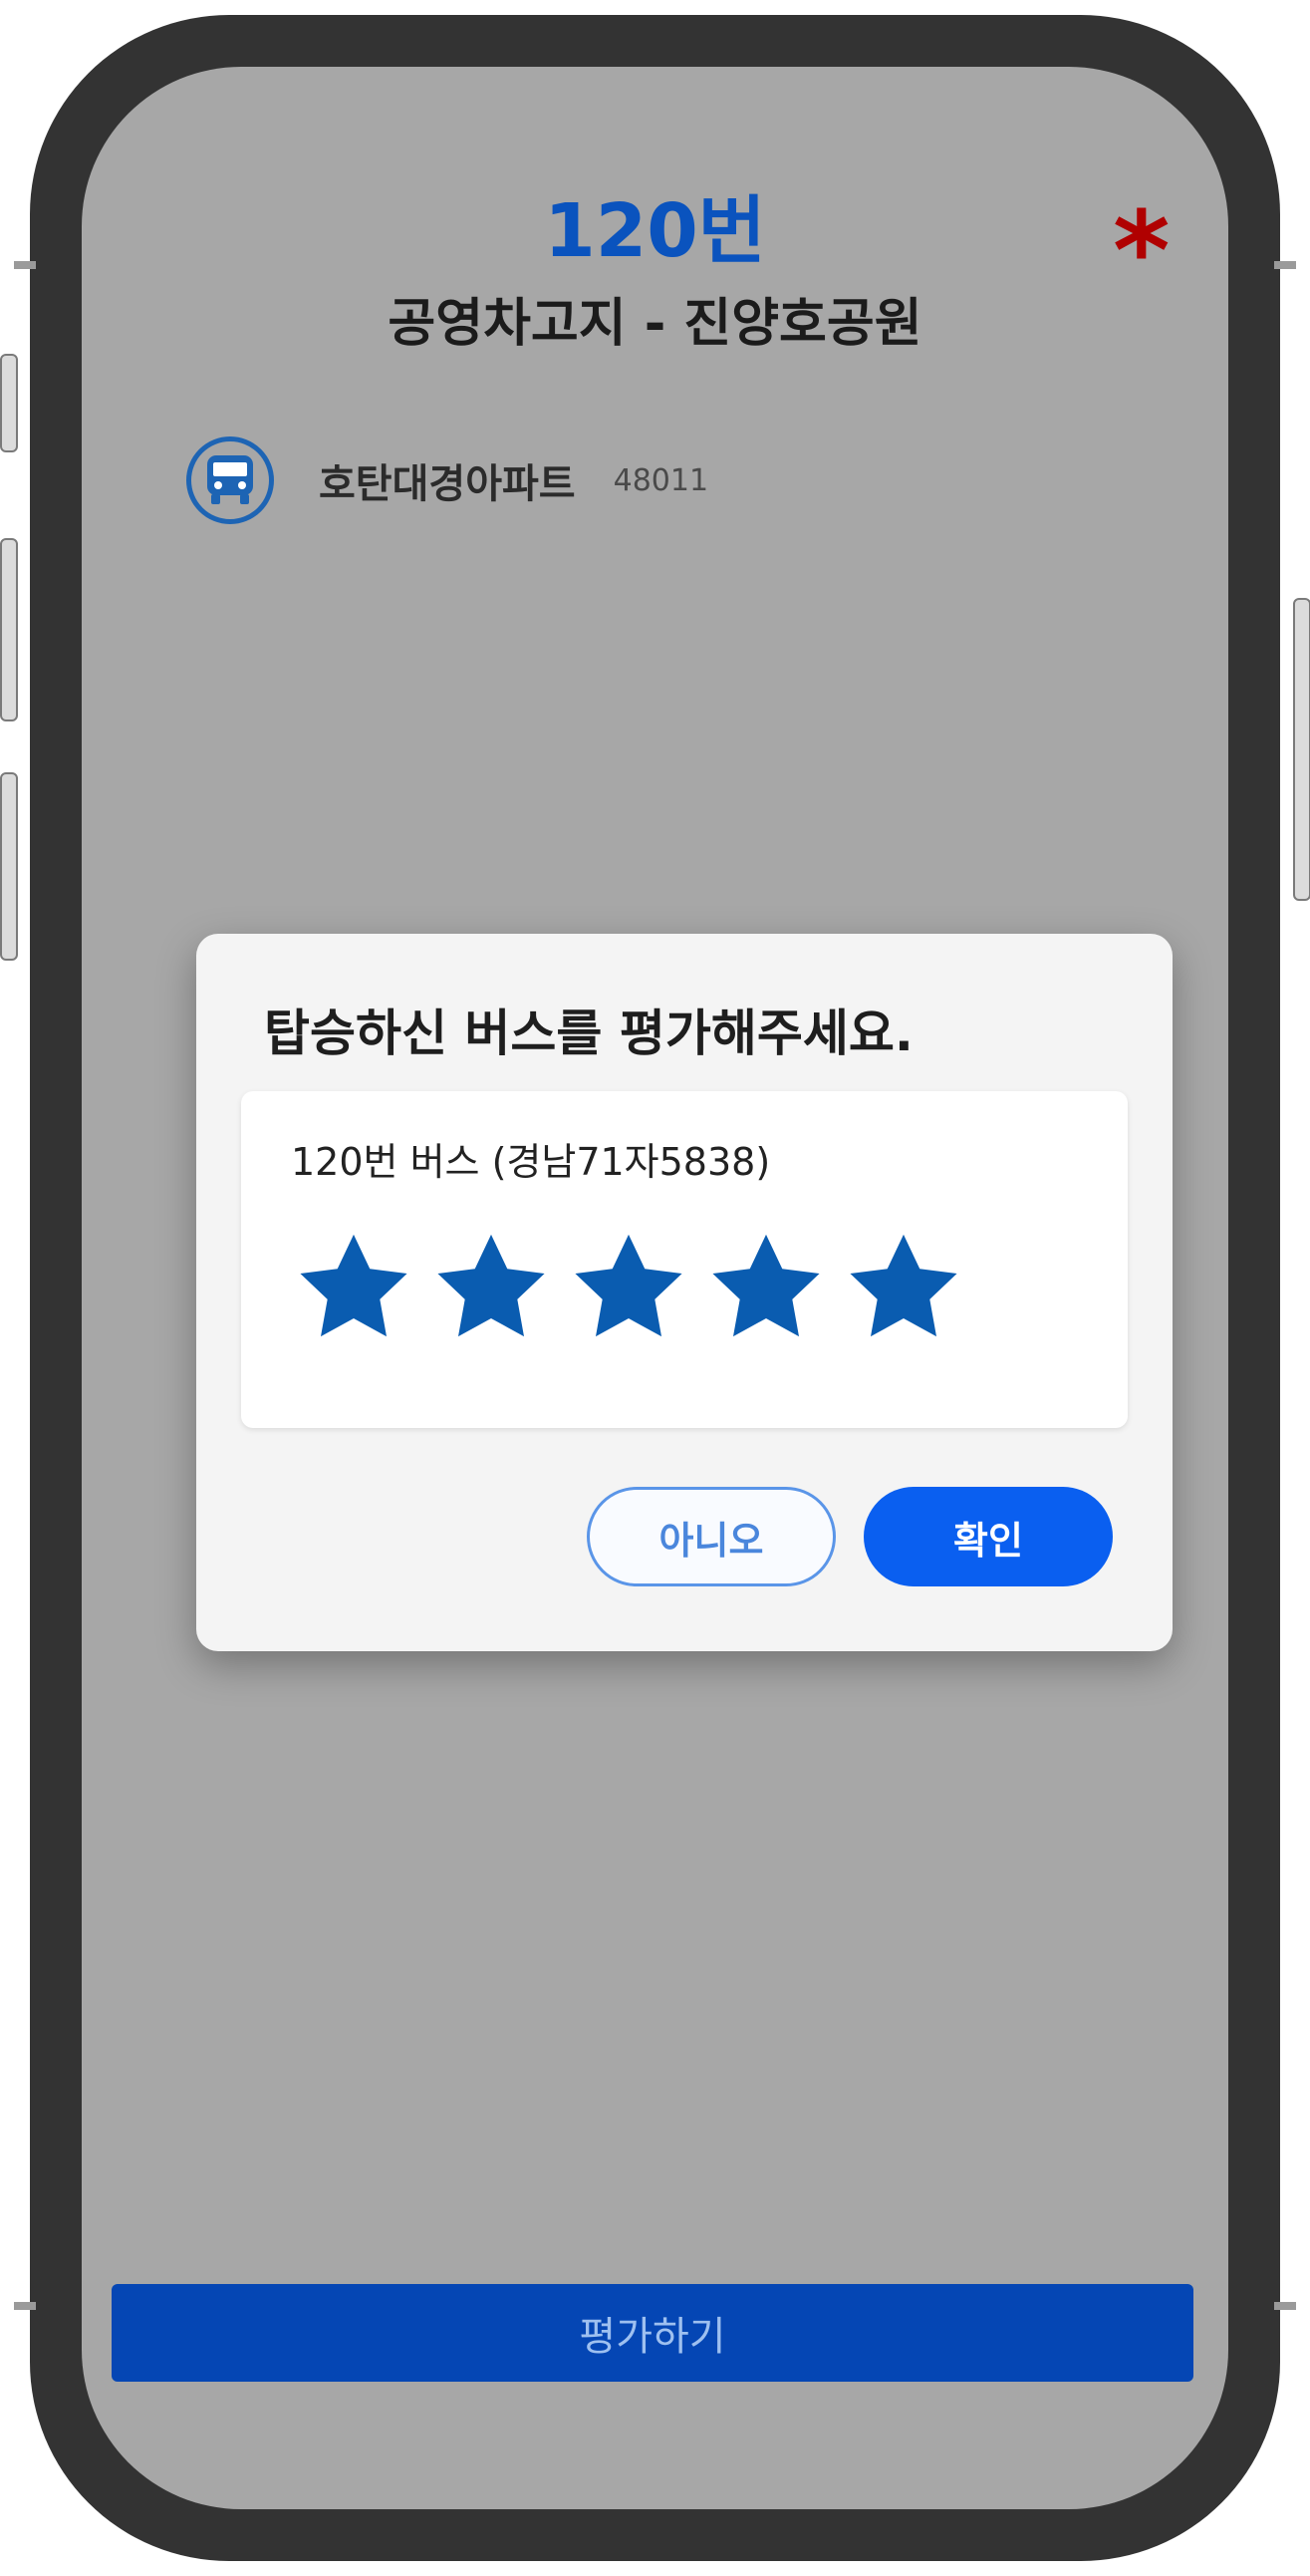  What do you see at coordinates (230, 480) in the screenshot?
I see `bus-icon` at bounding box center [230, 480].